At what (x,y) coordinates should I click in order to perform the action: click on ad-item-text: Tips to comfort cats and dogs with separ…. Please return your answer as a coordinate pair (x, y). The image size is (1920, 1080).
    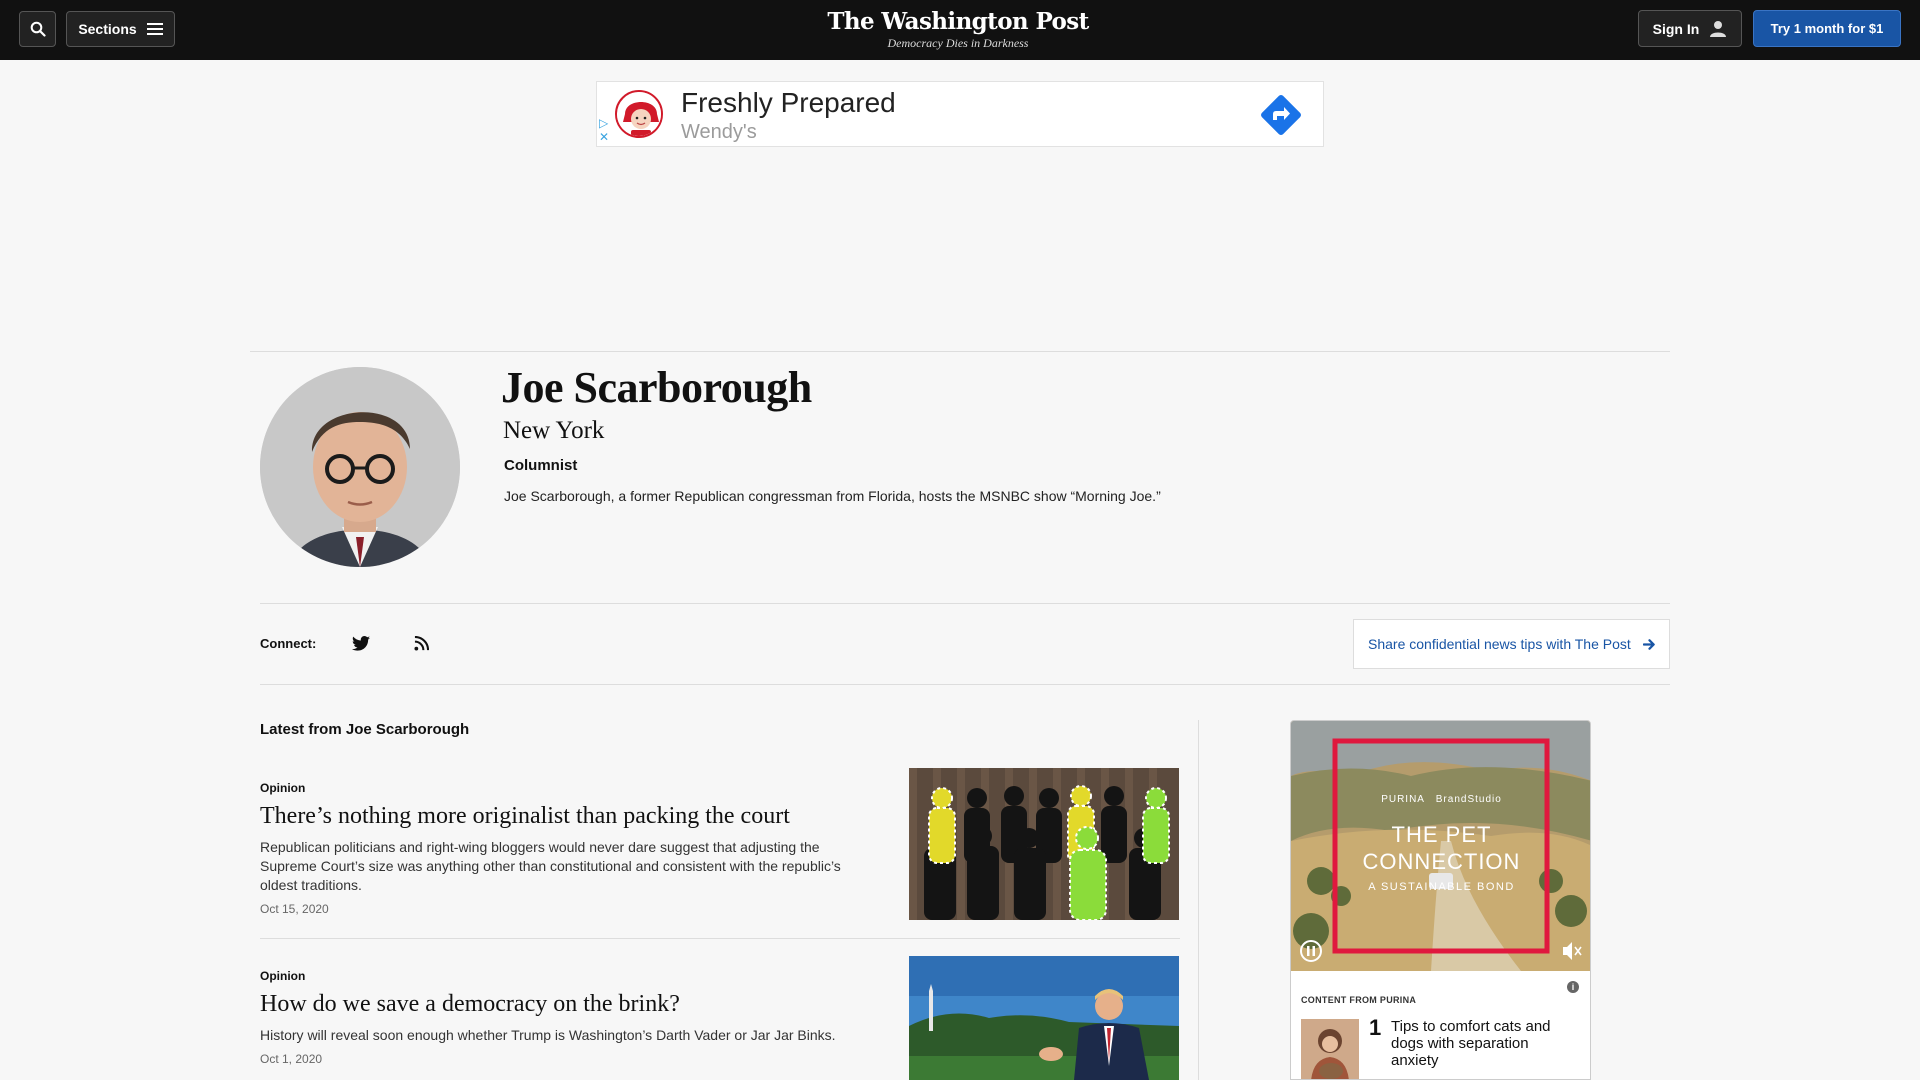
    Looking at the image, I should click on (1481, 1043).